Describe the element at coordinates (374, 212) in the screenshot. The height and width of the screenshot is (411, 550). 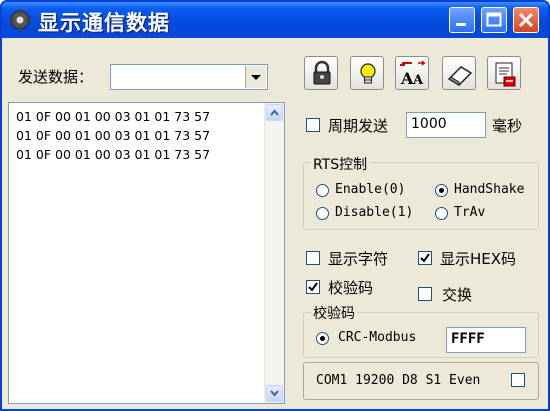
I see `rts-disable-label: Disable(1)` at that location.